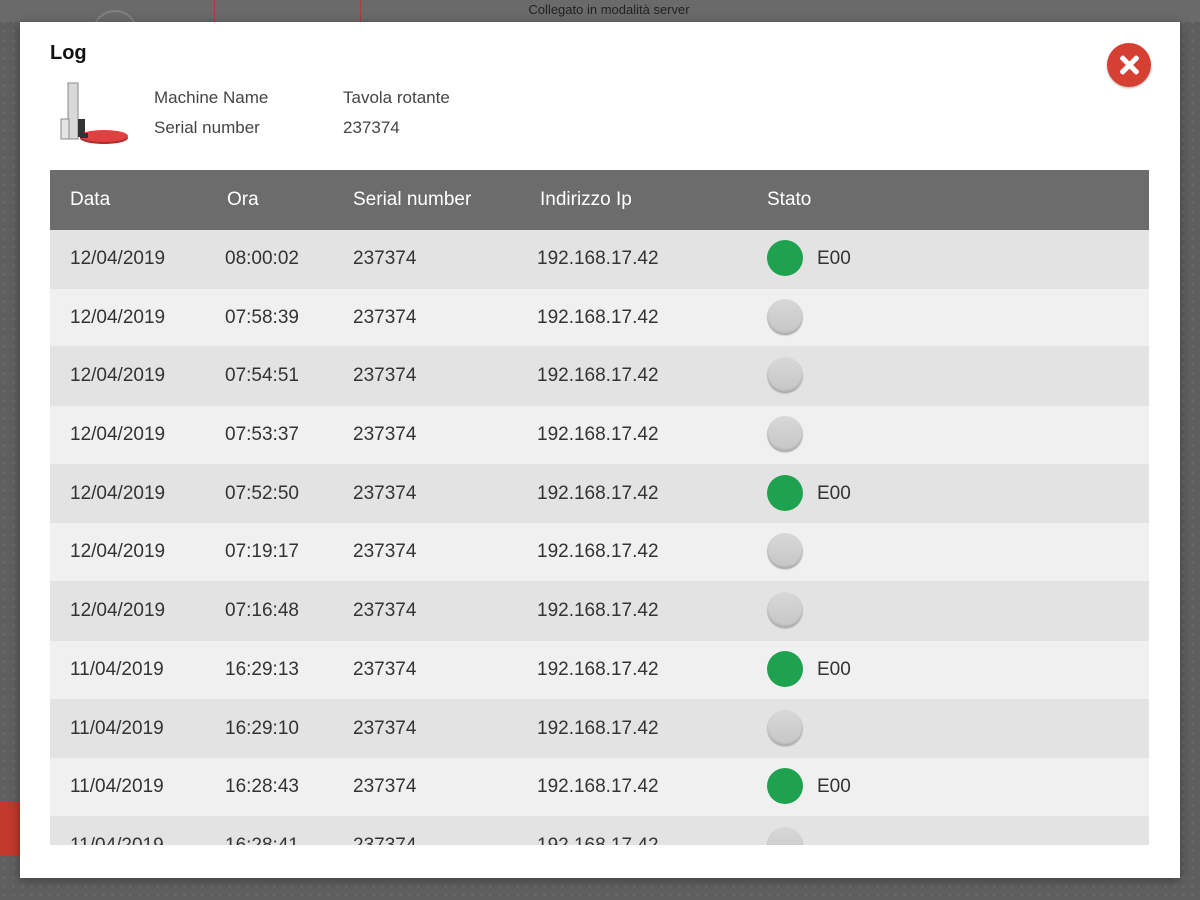 This screenshot has width=1200, height=900. I want to click on table-row: 12/04/2019 07:58:39 237374 192.168.17.42, so click(599, 318).